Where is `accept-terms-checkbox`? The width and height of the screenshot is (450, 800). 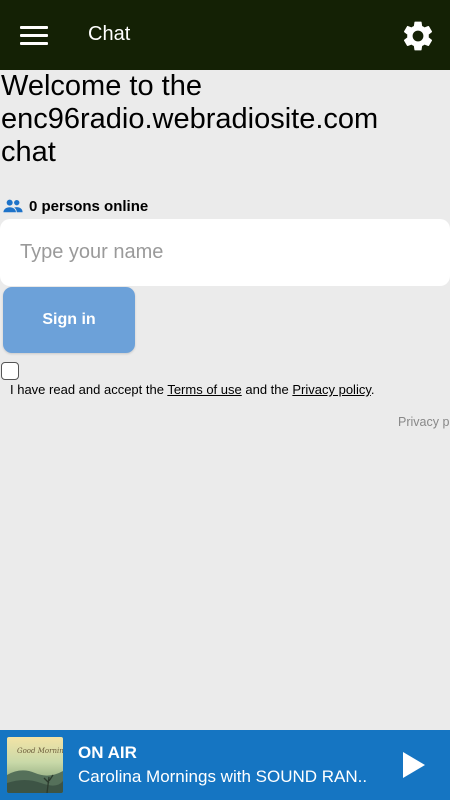
accept-terms-checkbox is located at coordinates (10, 371).